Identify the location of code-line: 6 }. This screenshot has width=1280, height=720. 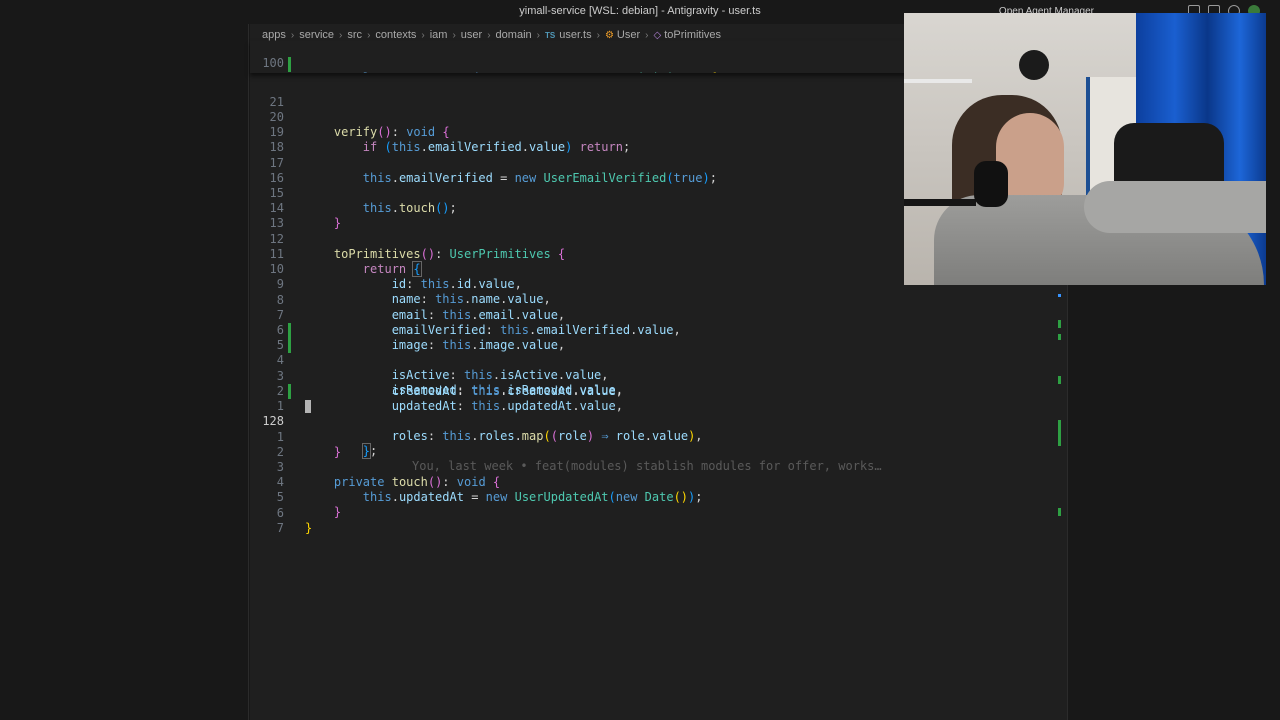
(659, 513).